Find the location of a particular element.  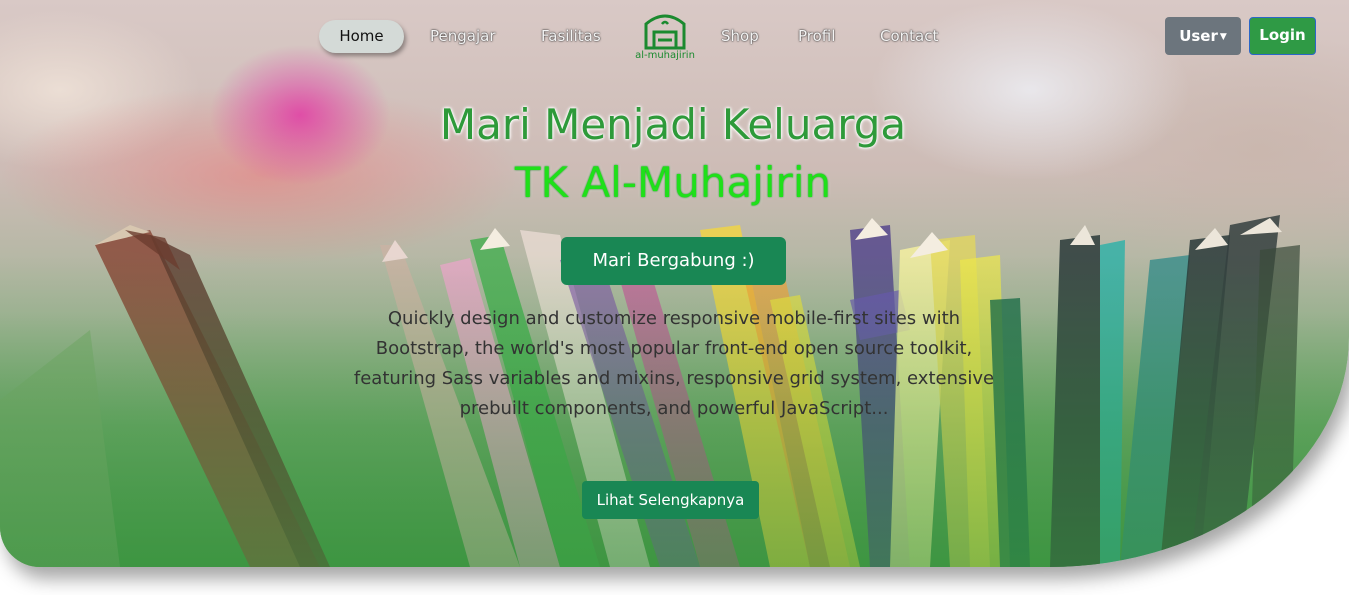

read-more-button: Lihat Selengkapnya is located at coordinates (670, 500).